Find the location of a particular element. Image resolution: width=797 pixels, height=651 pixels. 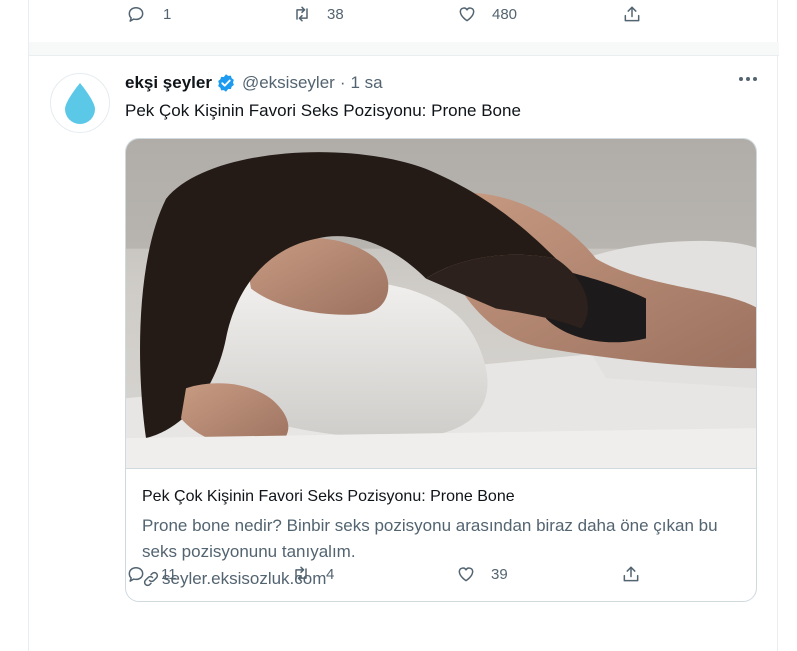

tweet-timestamp: 1 sa is located at coordinates (366, 83).